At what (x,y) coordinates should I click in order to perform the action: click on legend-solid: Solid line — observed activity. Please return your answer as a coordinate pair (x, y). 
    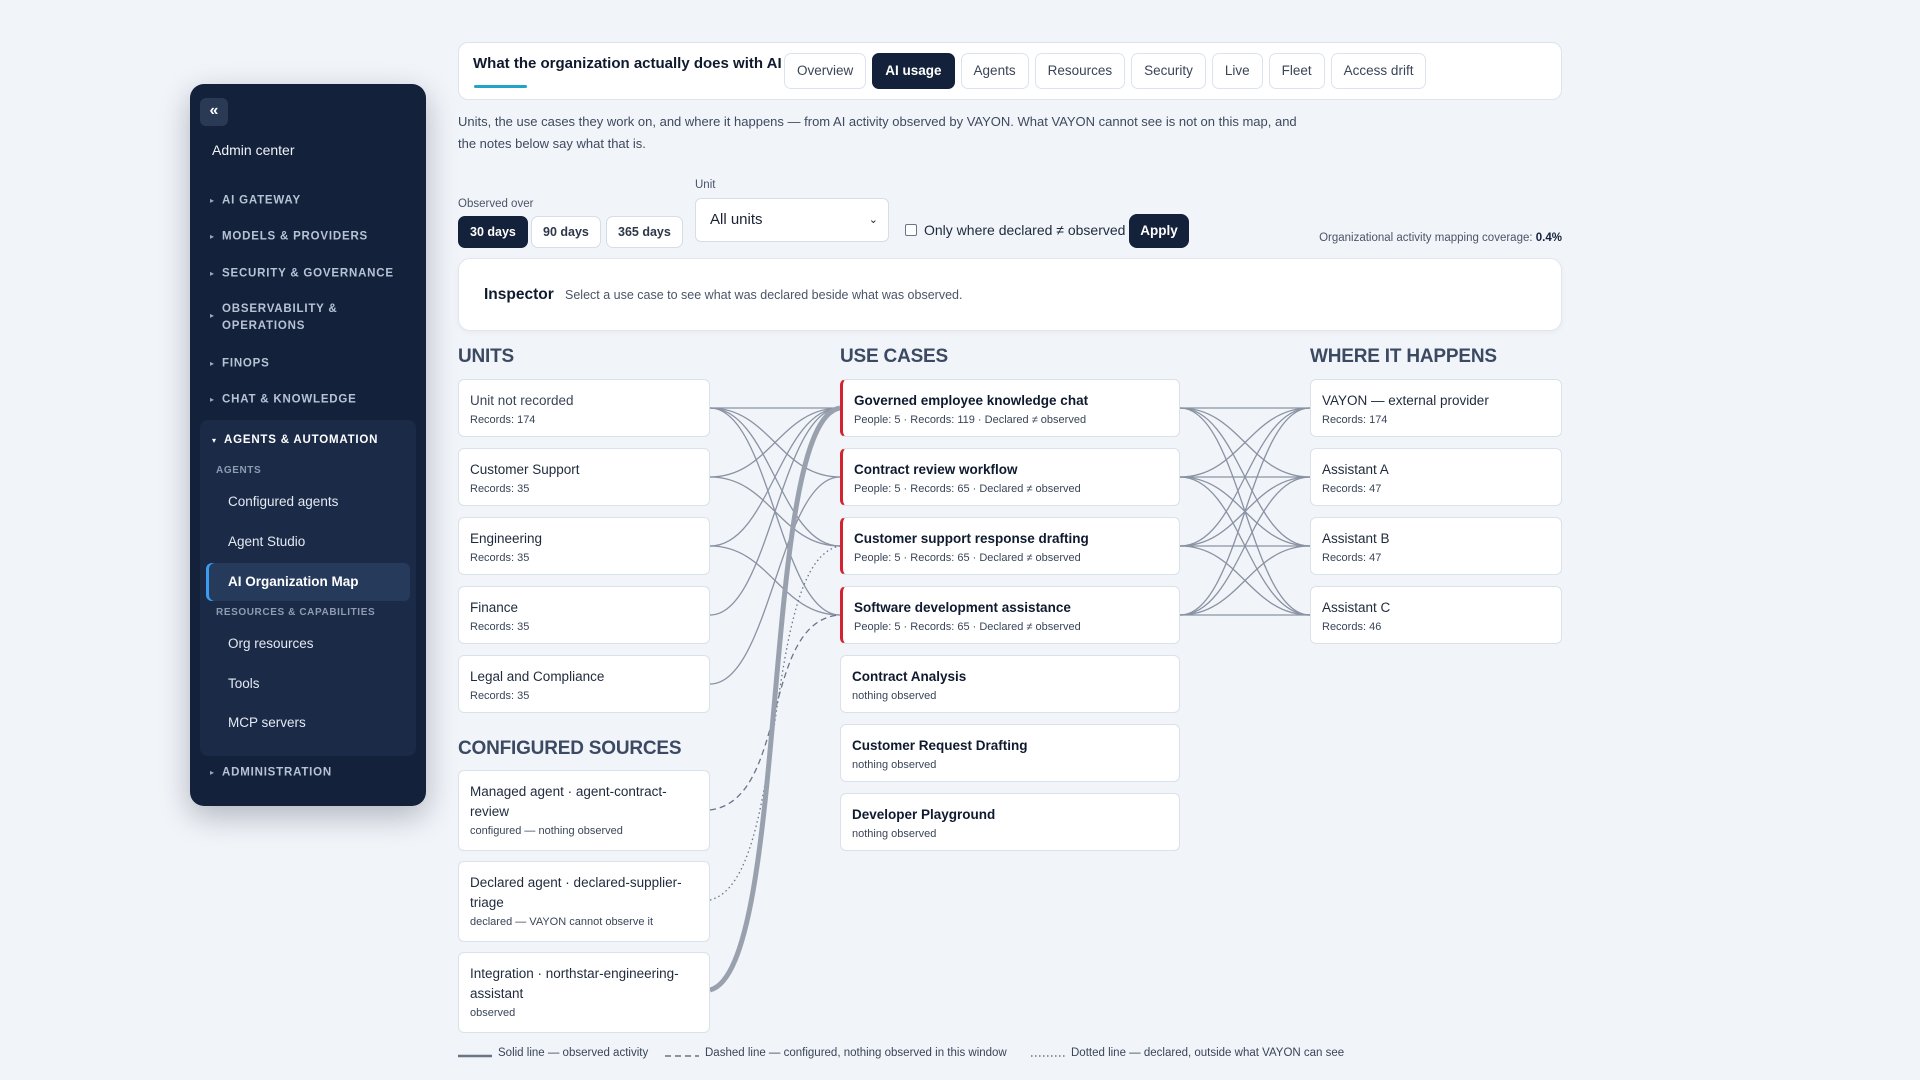
    Looking at the image, I should click on (573, 1053).